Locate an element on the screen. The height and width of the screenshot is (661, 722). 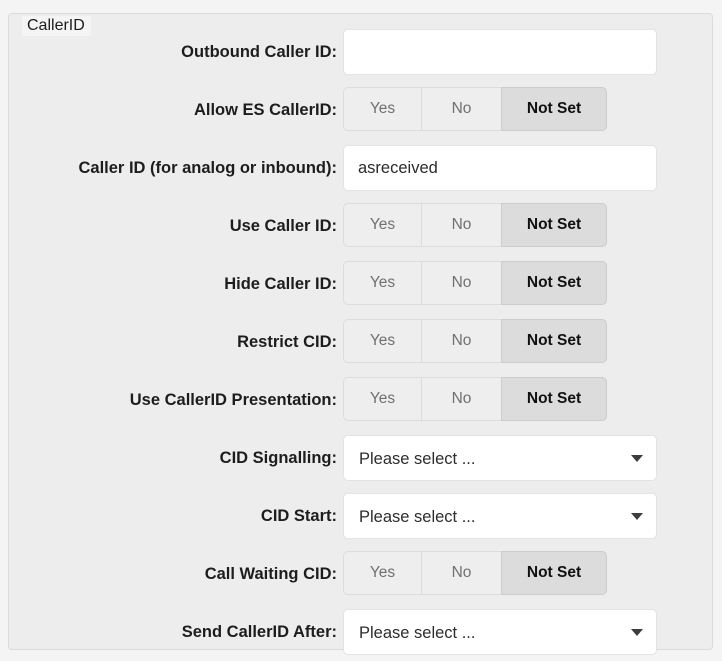
field-label: Call Waiting CID: is located at coordinates (270, 574).